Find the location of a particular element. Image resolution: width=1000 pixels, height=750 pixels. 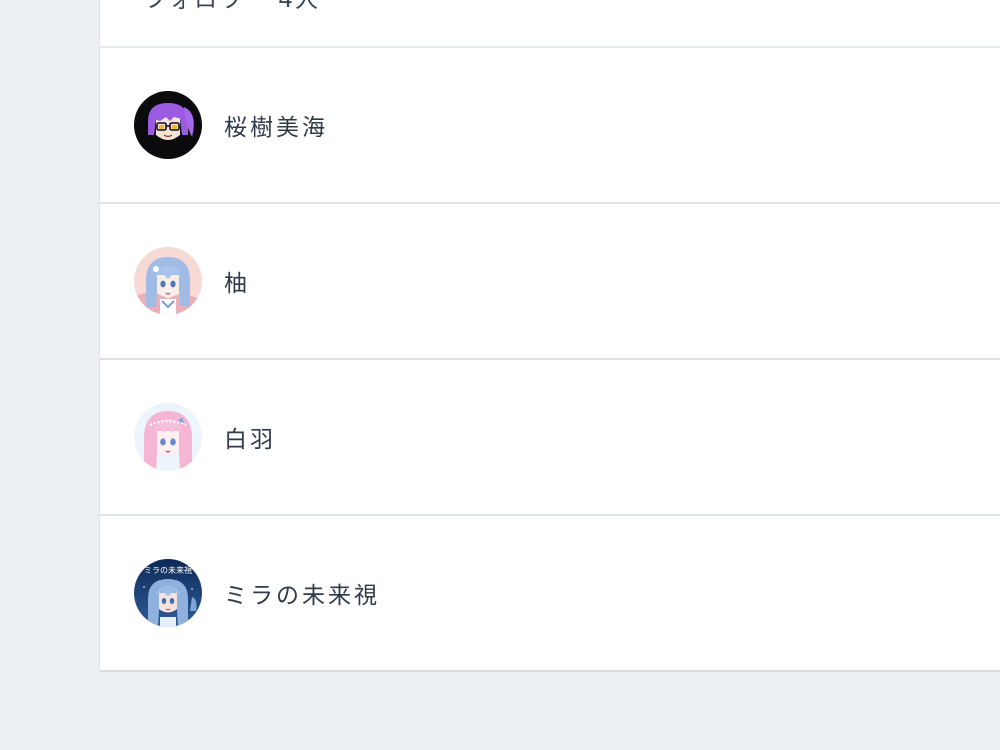

purple-hair-girl-avatar-icon is located at coordinates (168, 125).